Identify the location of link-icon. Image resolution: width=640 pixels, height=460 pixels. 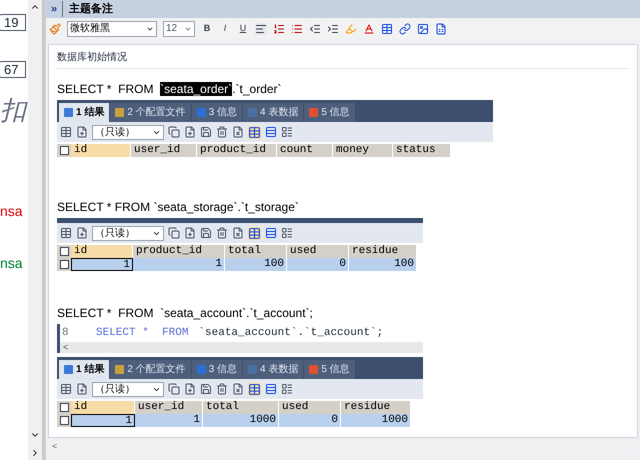
(405, 28).